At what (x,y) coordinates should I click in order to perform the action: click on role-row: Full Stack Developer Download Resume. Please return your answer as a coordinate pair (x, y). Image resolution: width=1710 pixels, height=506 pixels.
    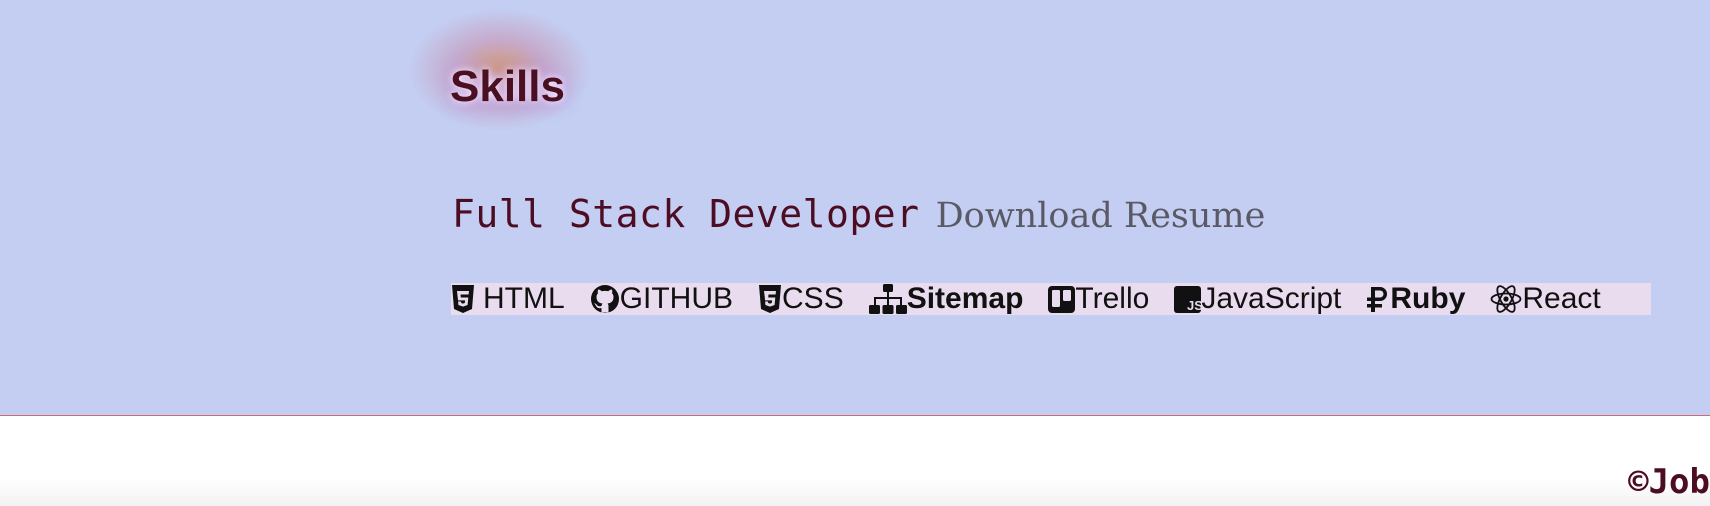
    Looking at the image, I should click on (858, 214).